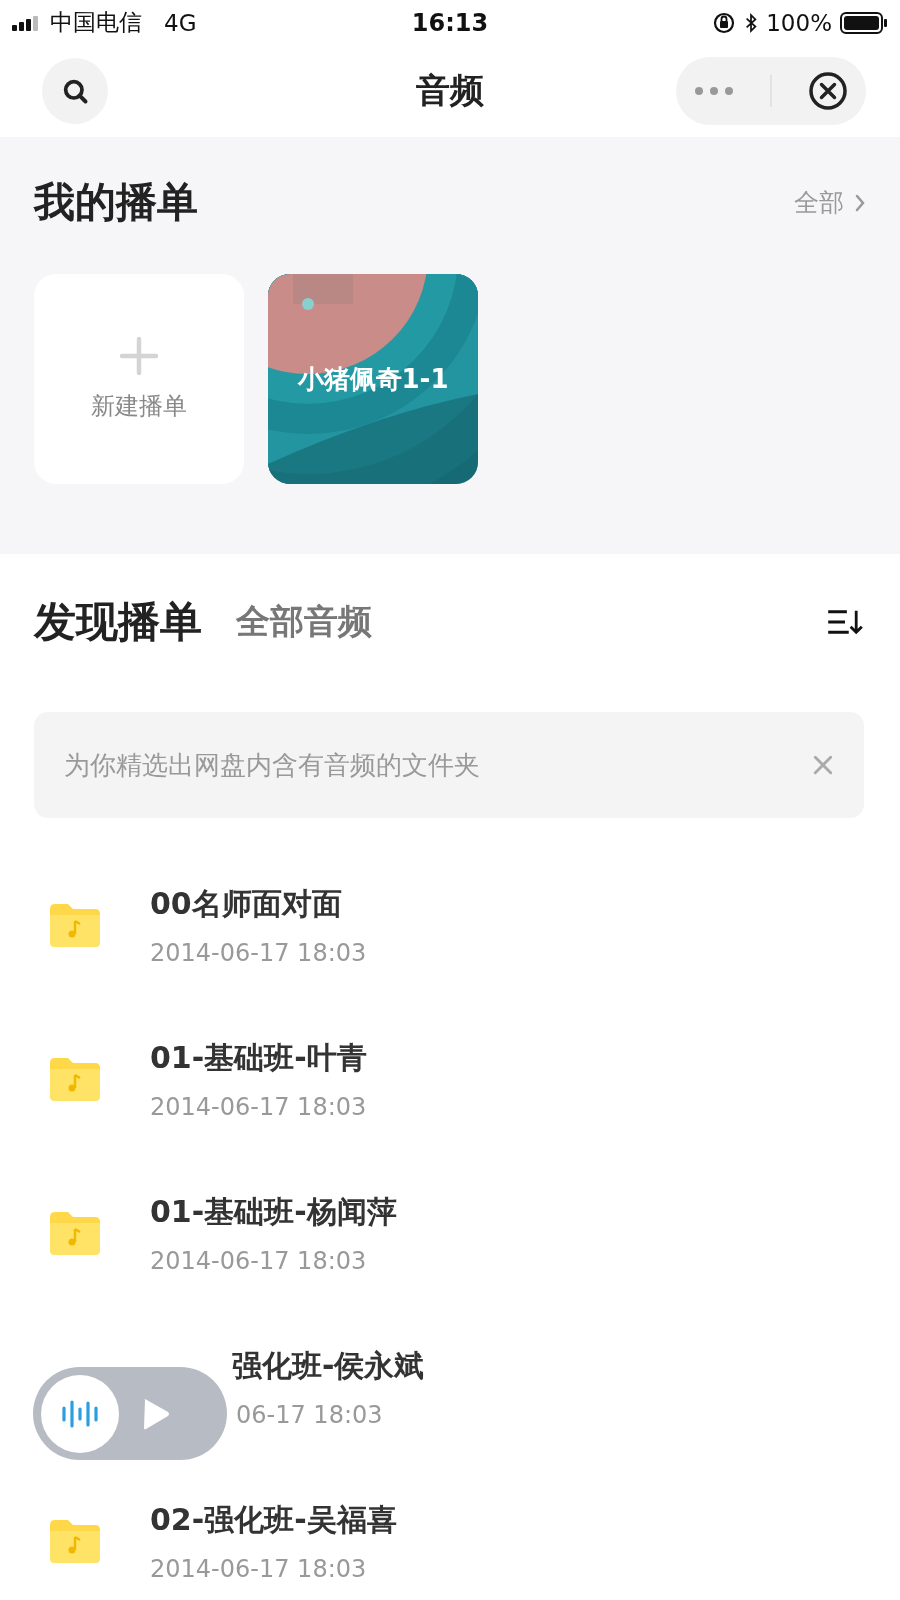 The width and height of the screenshot is (900, 1600). I want to click on bluetooth-icon, so click(751, 22).